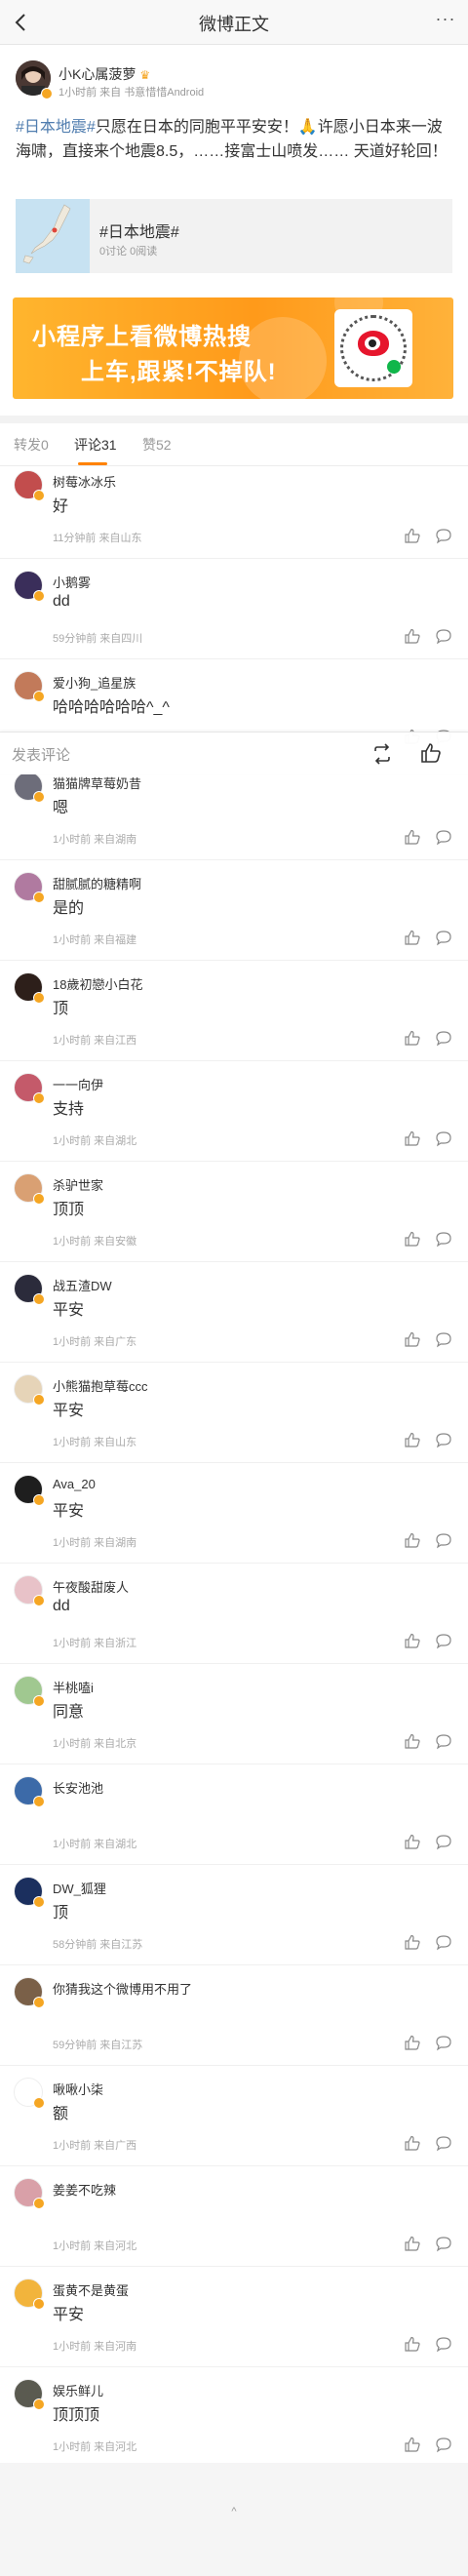  Describe the element at coordinates (445, 20) in the screenshot. I see `more-options-icon: ···` at that location.